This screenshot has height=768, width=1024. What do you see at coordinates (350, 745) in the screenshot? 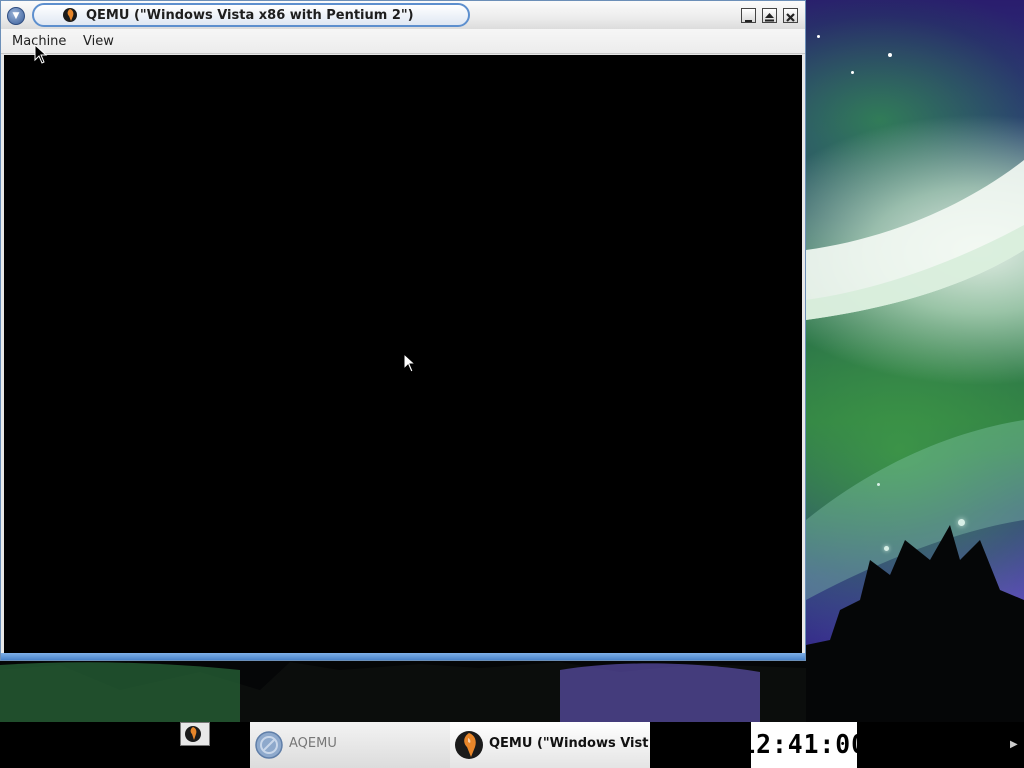
I see `taskbar-item-aqemu: AQEMU` at bounding box center [350, 745].